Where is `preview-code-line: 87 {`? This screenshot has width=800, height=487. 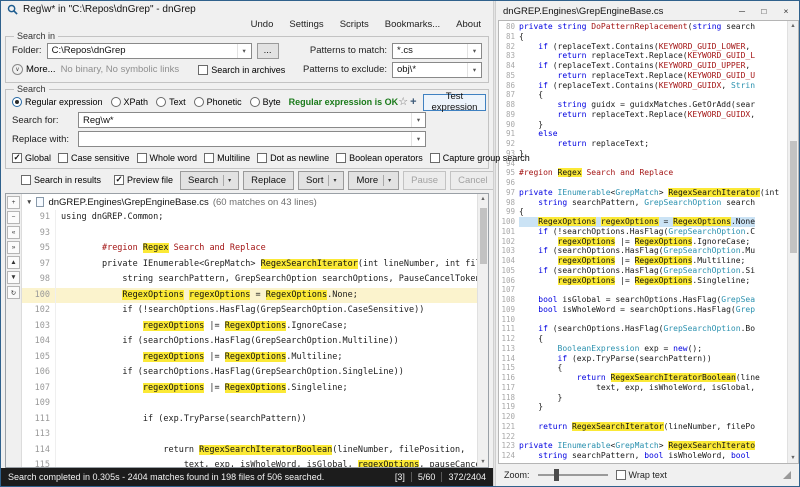 preview-code-line: 87 { is located at coordinates (643, 95).